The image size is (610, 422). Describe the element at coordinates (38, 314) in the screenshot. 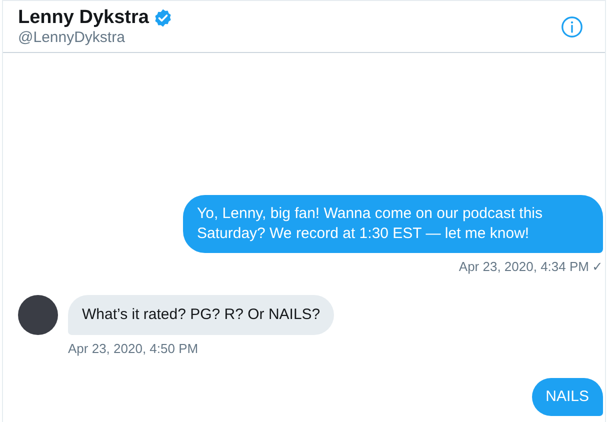

I see `avatar` at that location.